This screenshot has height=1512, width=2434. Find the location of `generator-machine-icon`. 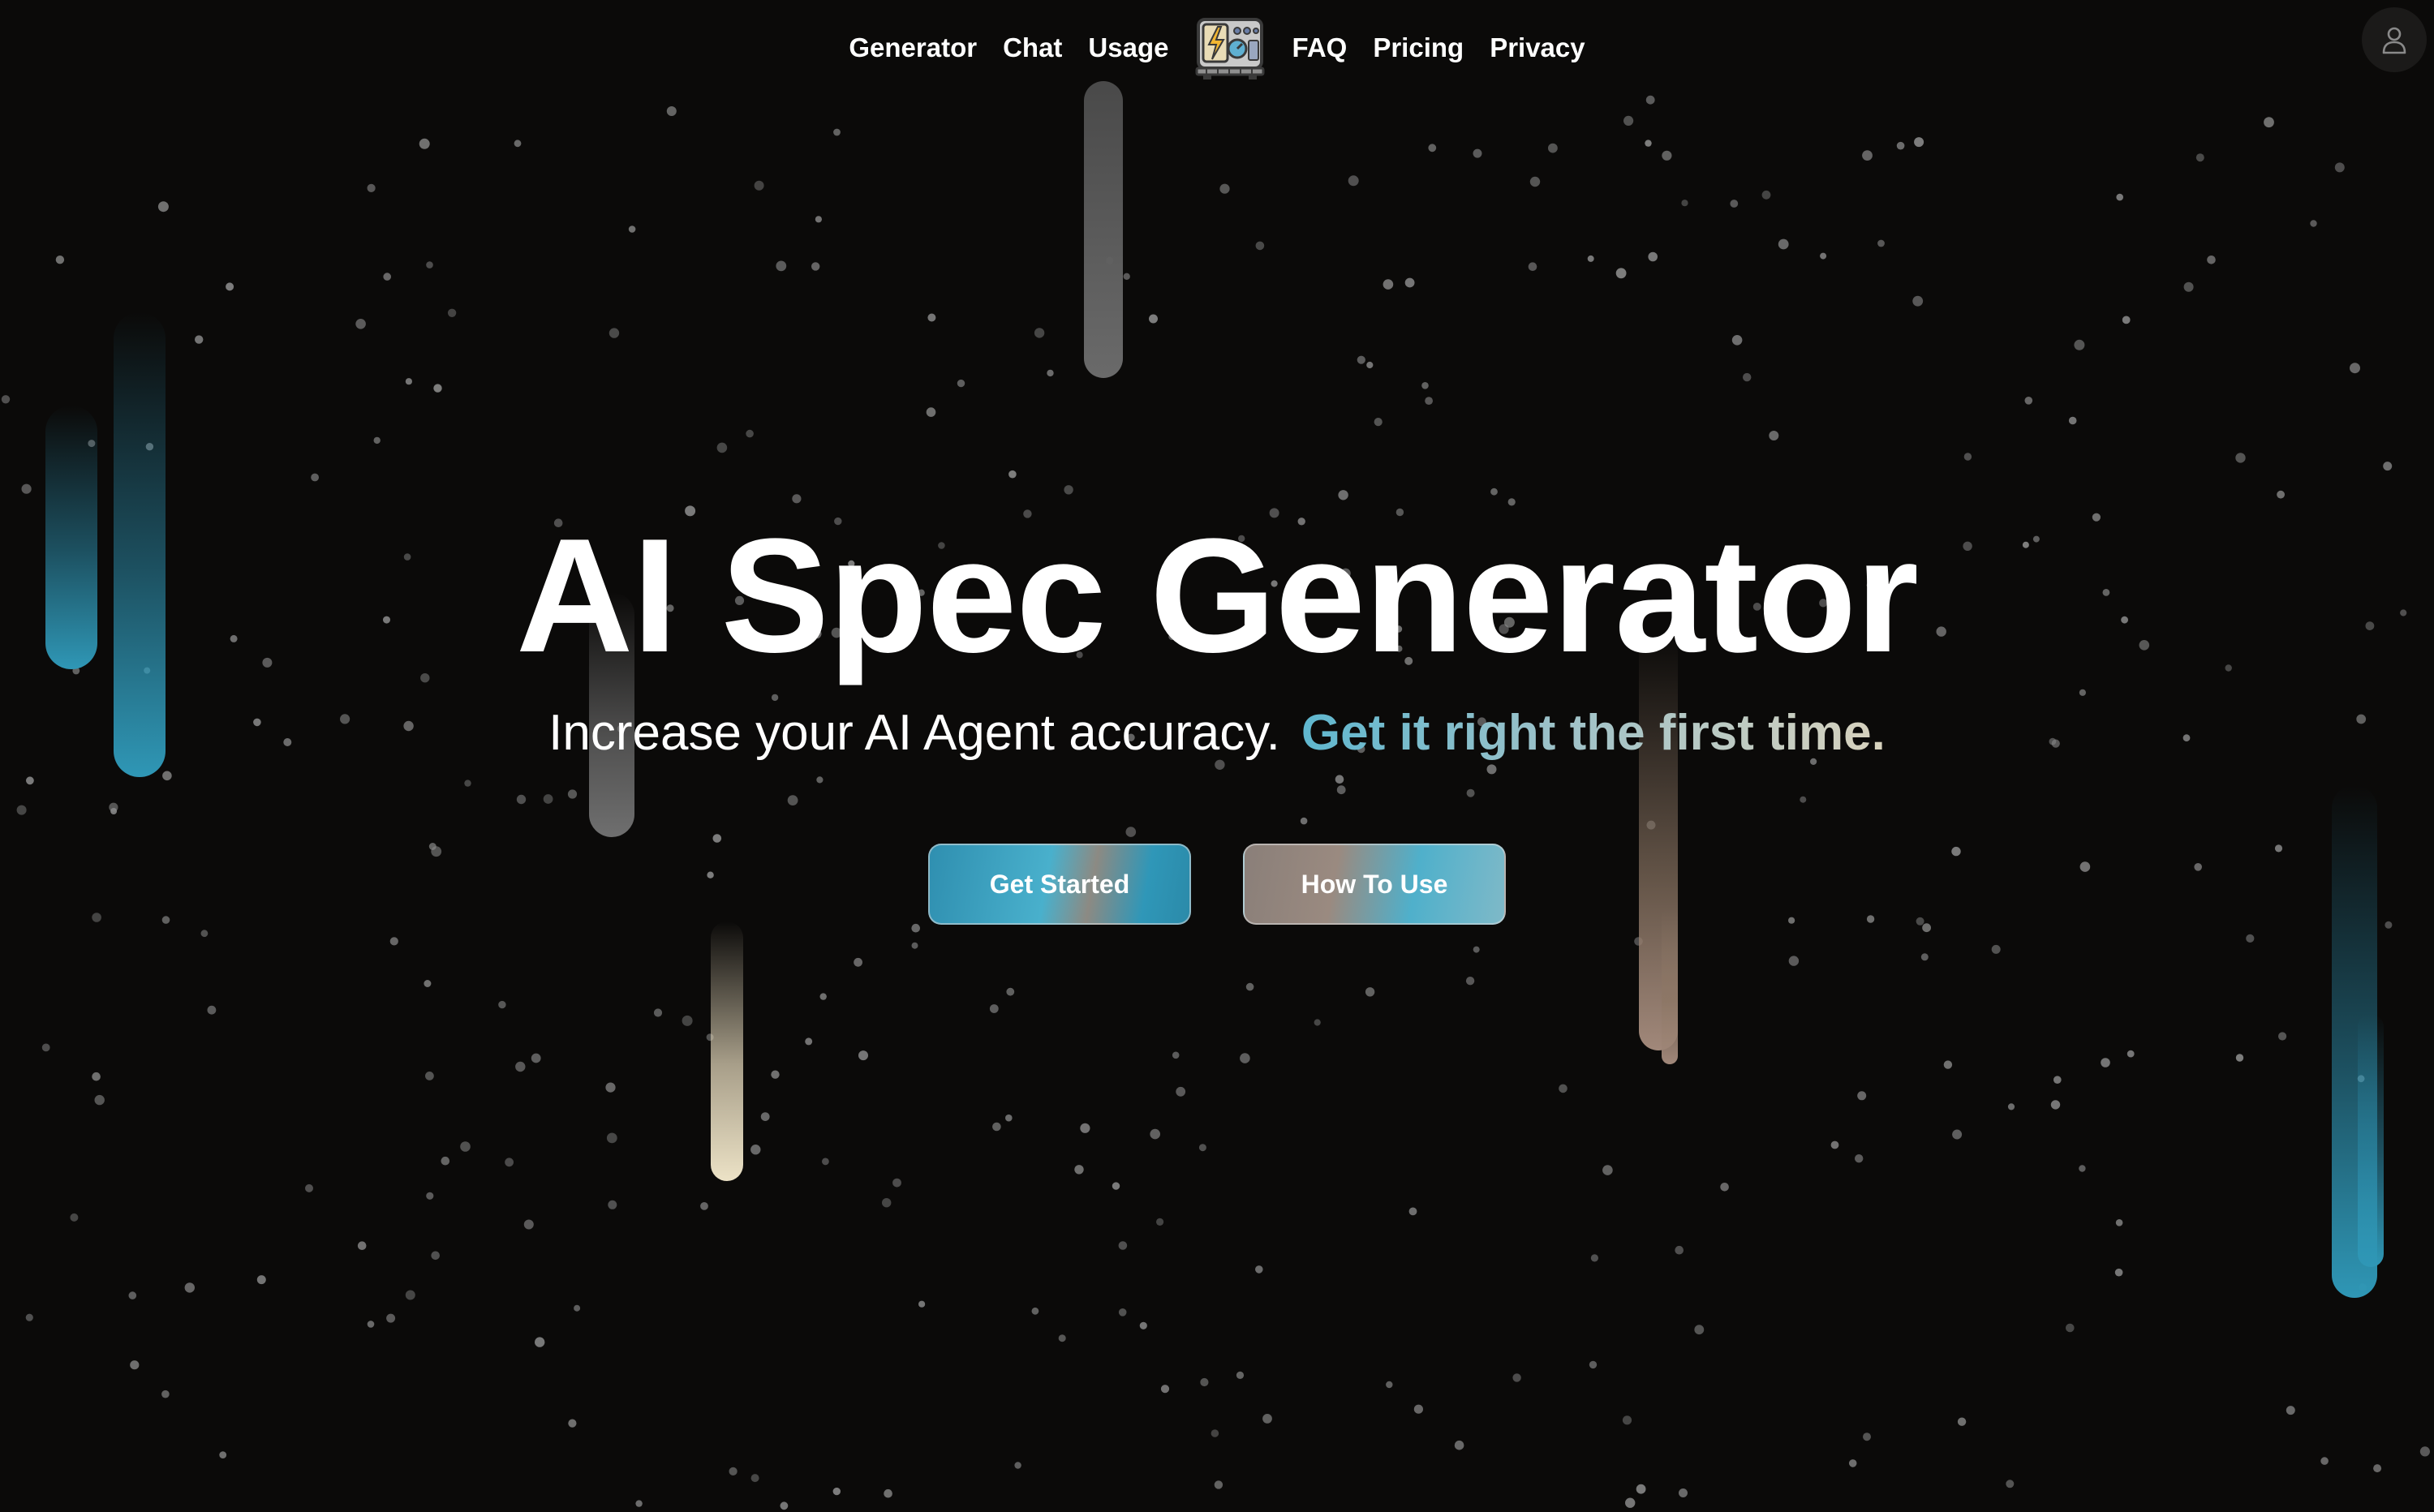

generator-machine-icon is located at coordinates (1230, 48).